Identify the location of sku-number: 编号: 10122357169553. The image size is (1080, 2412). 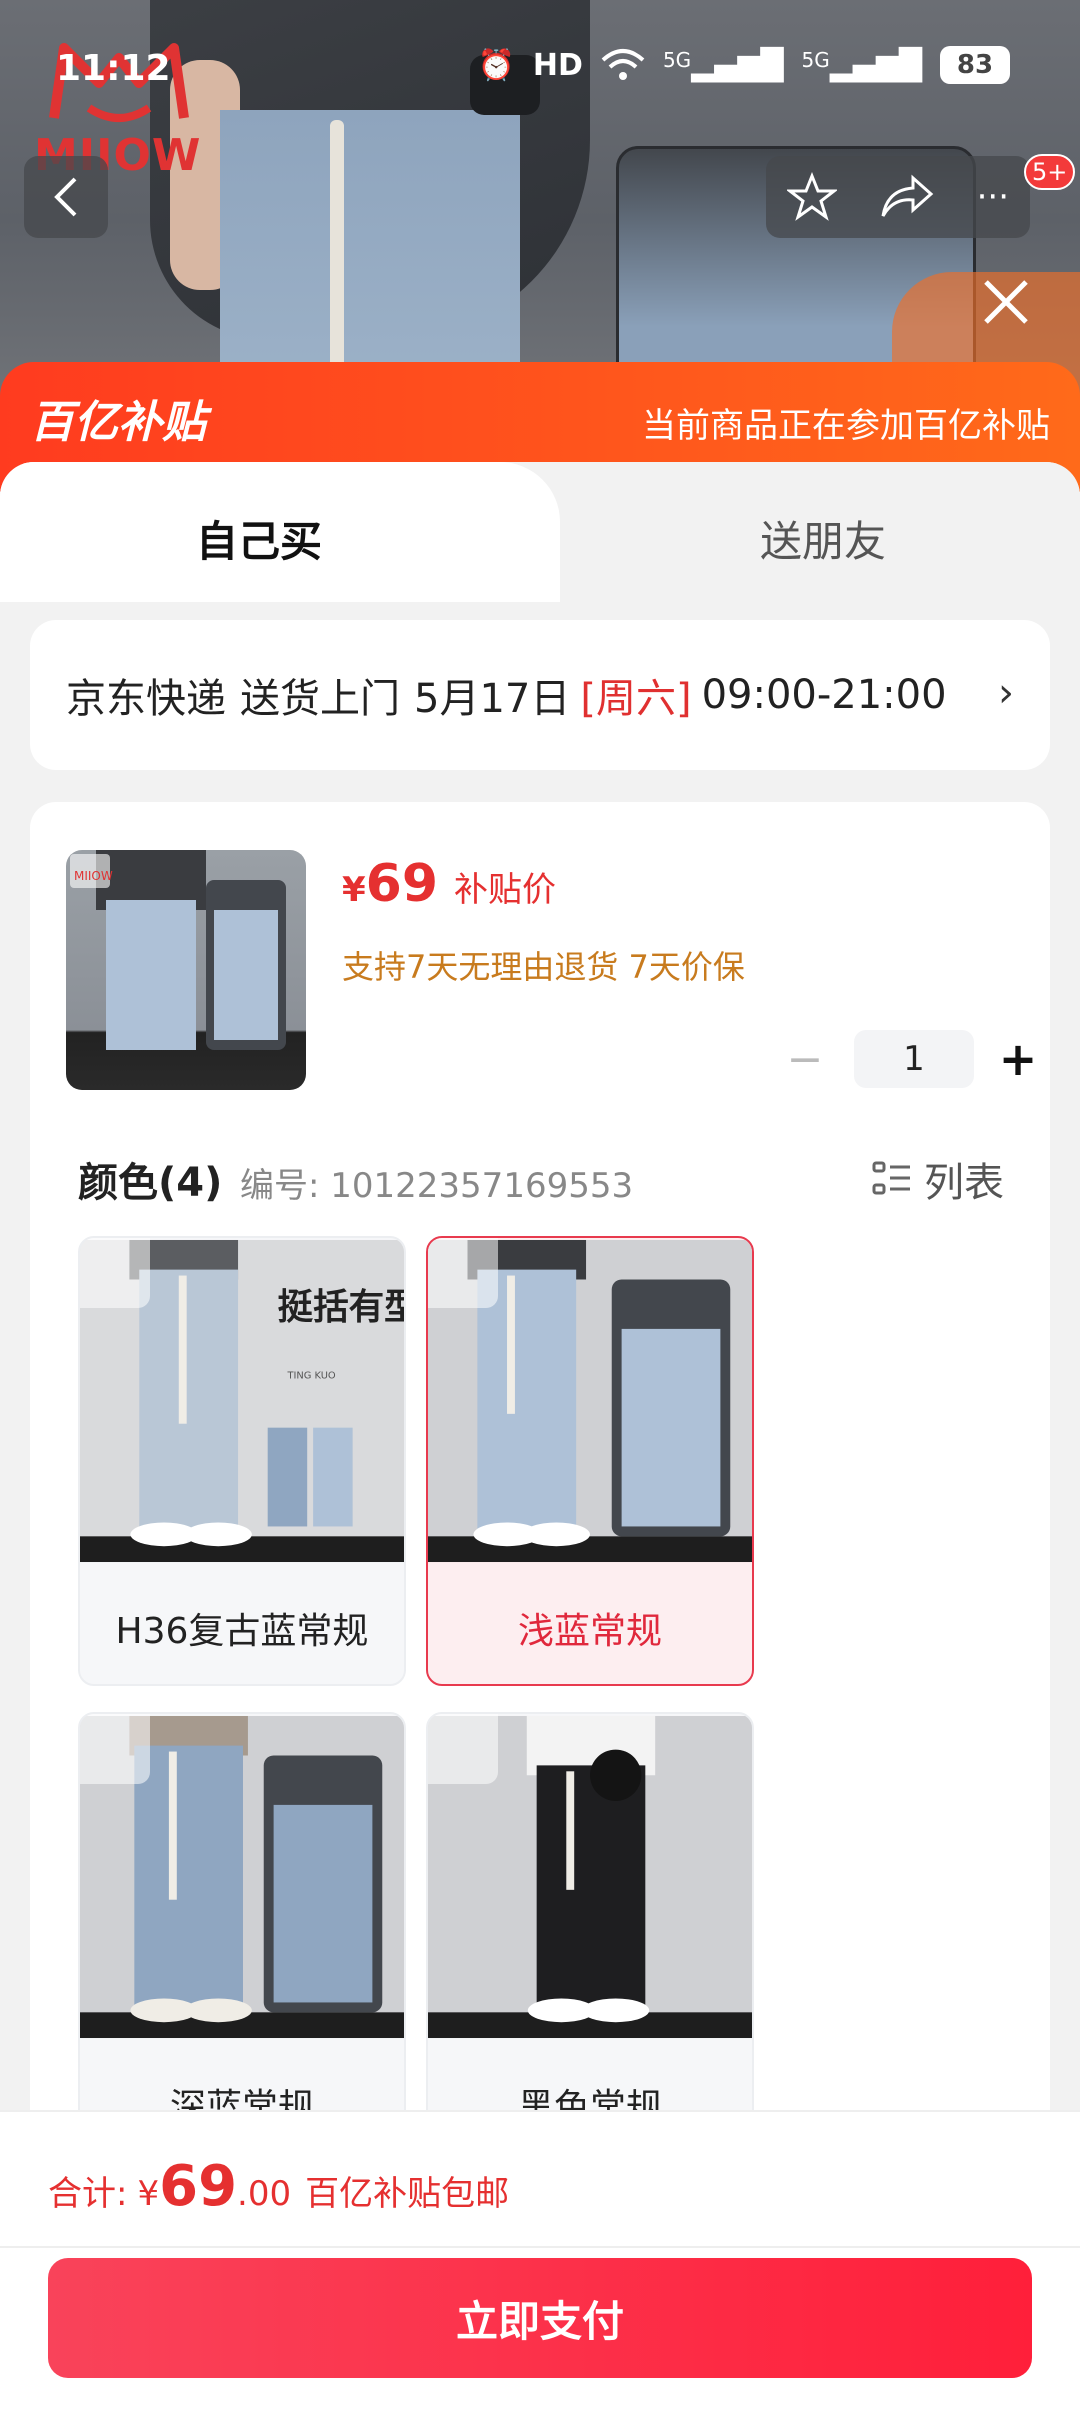
(437, 1186).